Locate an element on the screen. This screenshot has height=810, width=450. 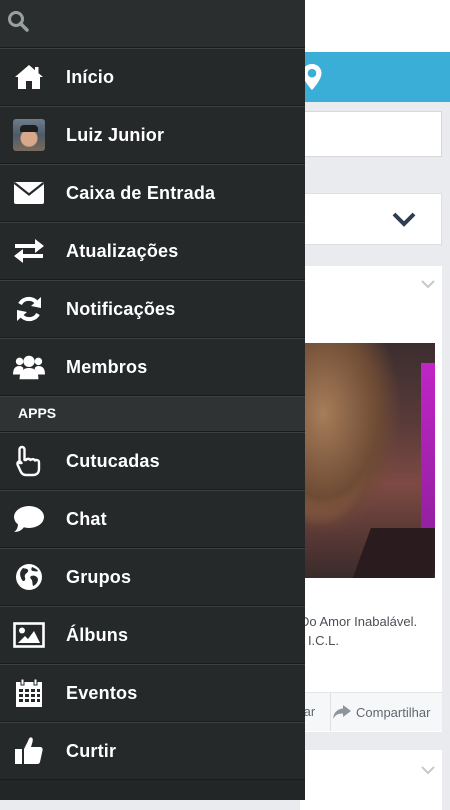
feed-post-card is located at coordinates (371, 780).